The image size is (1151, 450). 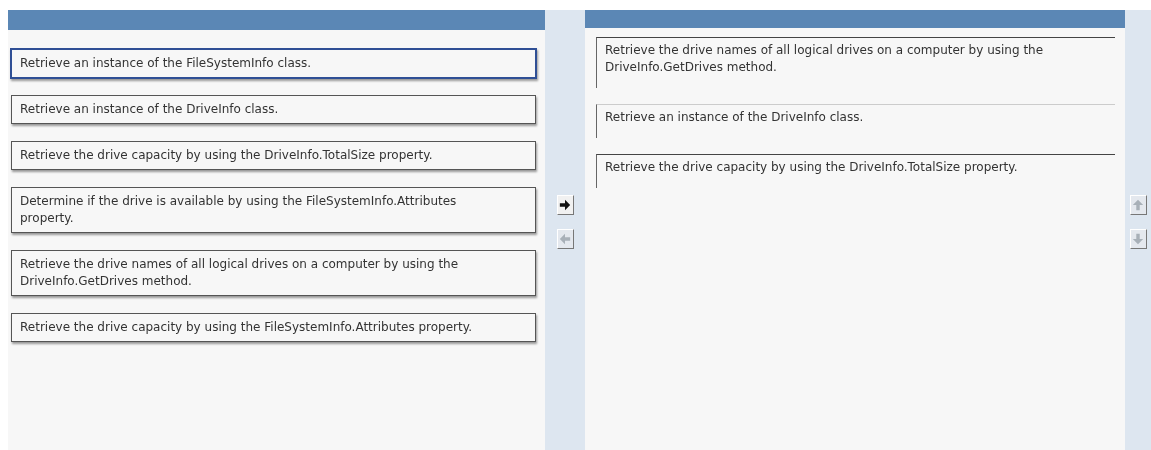 What do you see at coordinates (855, 62) in the screenshot?
I see `answer-item: Retrieve the drive names of all logical drives on a computer by using the DriveInfo.GetDrives method.` at bounding box center [855, 62].